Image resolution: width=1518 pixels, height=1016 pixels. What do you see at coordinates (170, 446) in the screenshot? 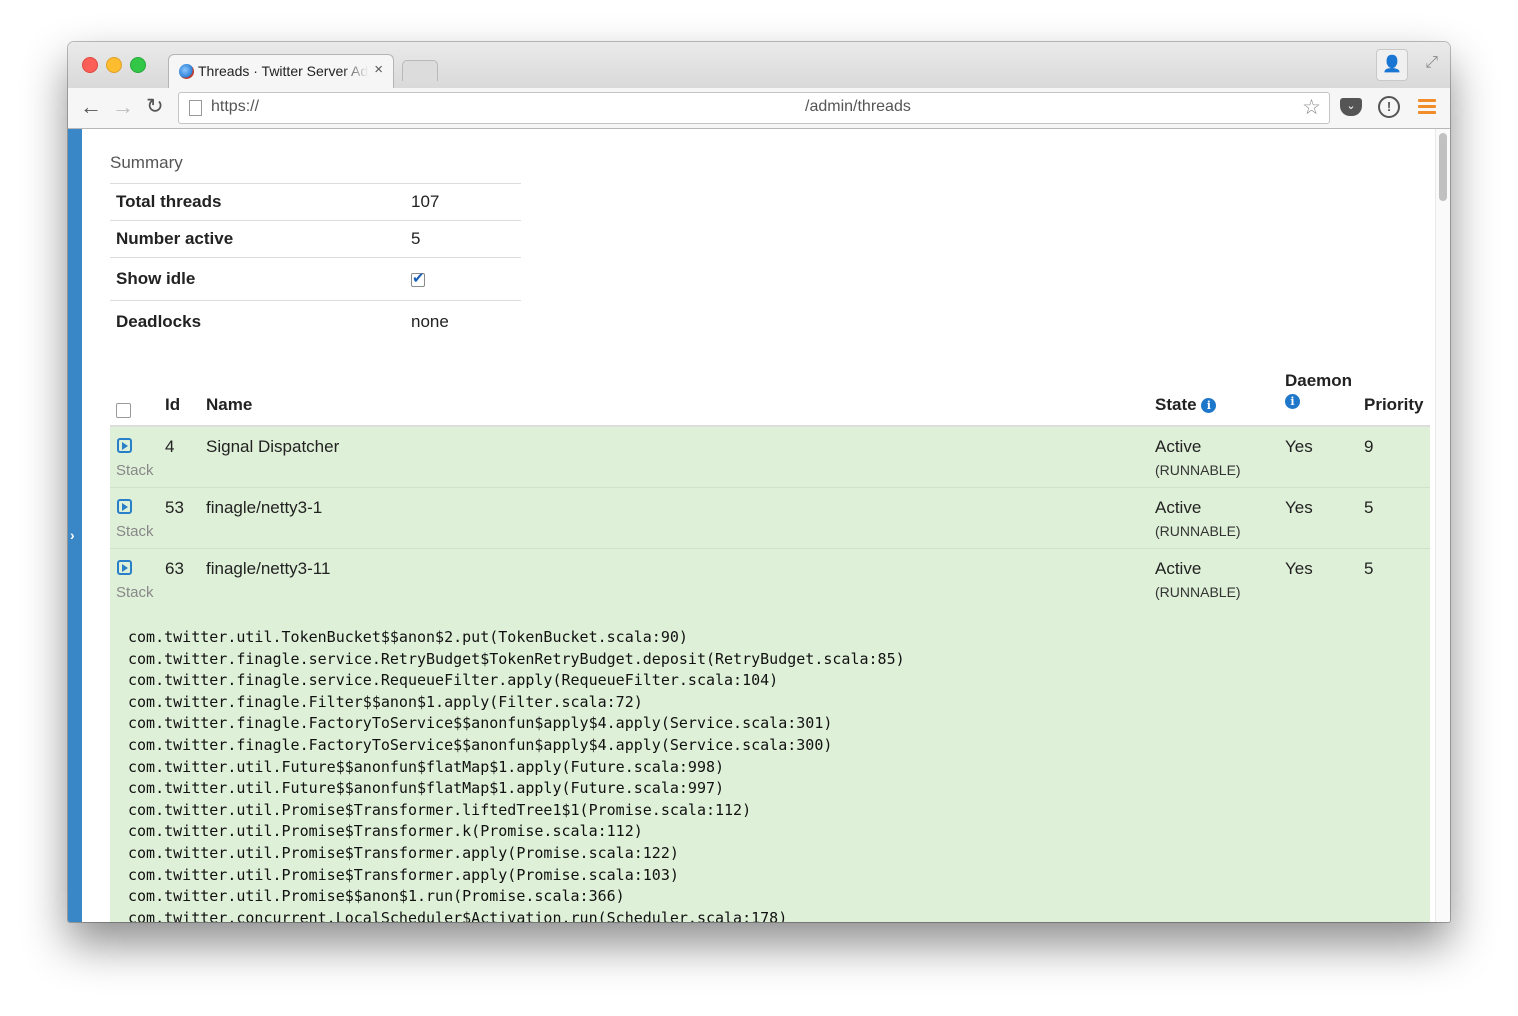
I see `thread-id: 4` at bounding box center [170, 446].